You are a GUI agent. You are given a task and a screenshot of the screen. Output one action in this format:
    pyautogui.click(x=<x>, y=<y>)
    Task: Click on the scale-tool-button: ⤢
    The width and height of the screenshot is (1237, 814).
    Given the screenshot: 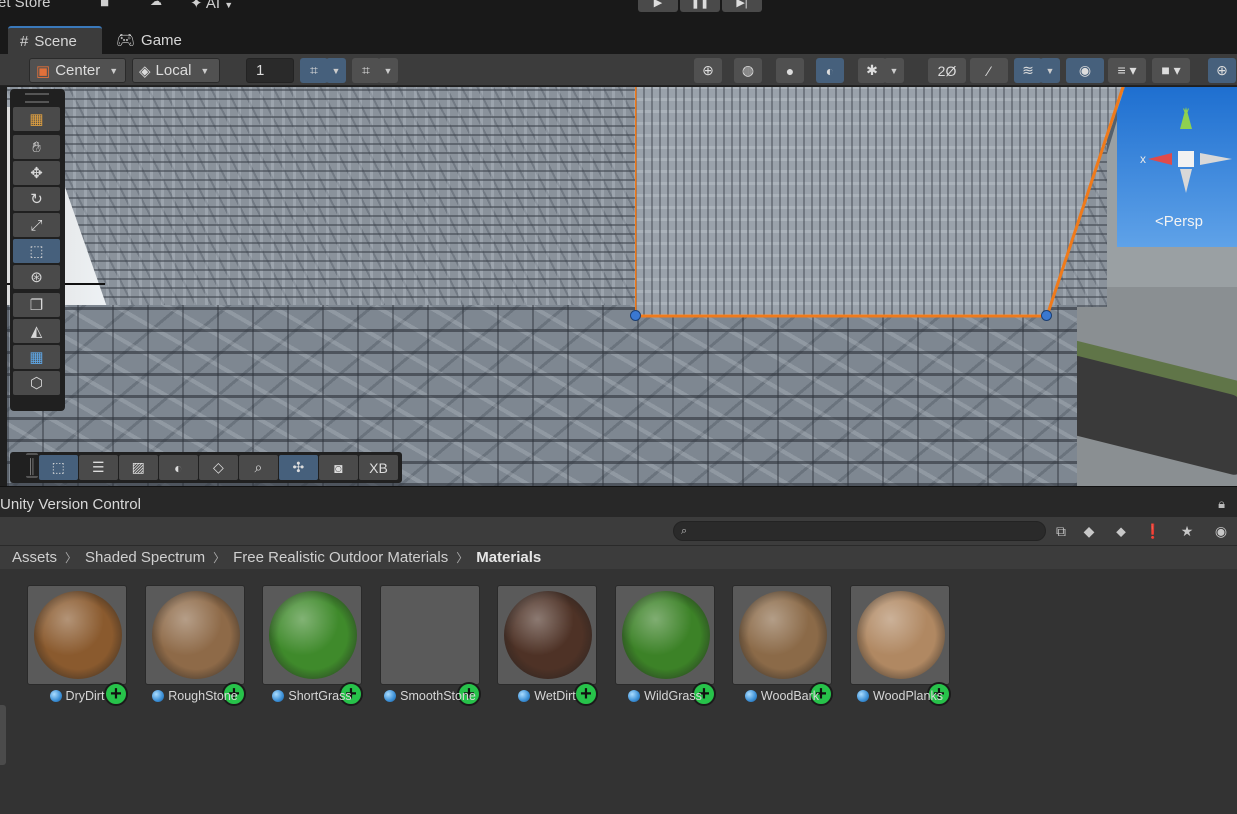 What is the action you would take?
    pyautogui.click(x=36, y=225)
    